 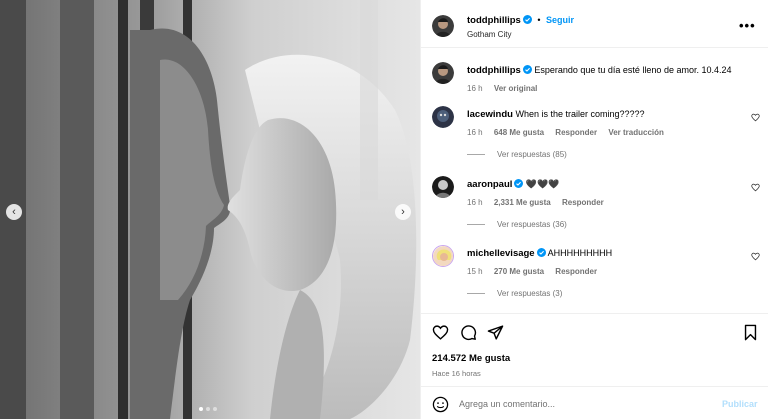 I want to click on view-replies-label: Ver respuestas (3), so click(x=530, y=293).